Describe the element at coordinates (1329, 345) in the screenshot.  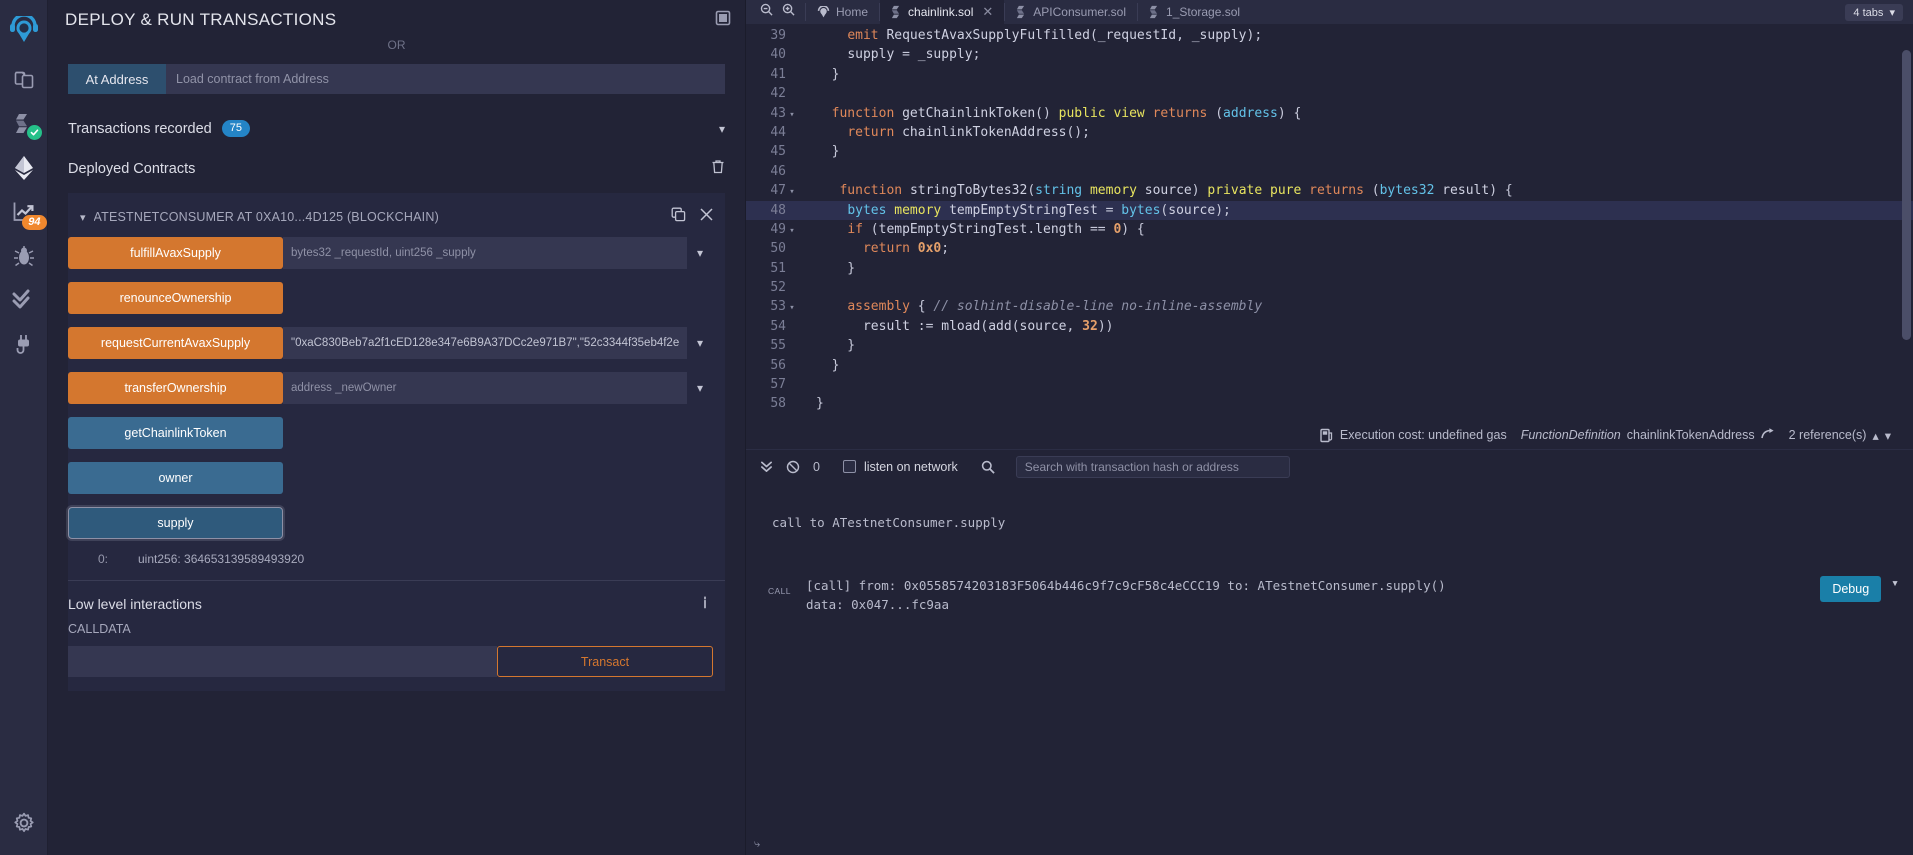
I see `code-line: 55 }` at that location.